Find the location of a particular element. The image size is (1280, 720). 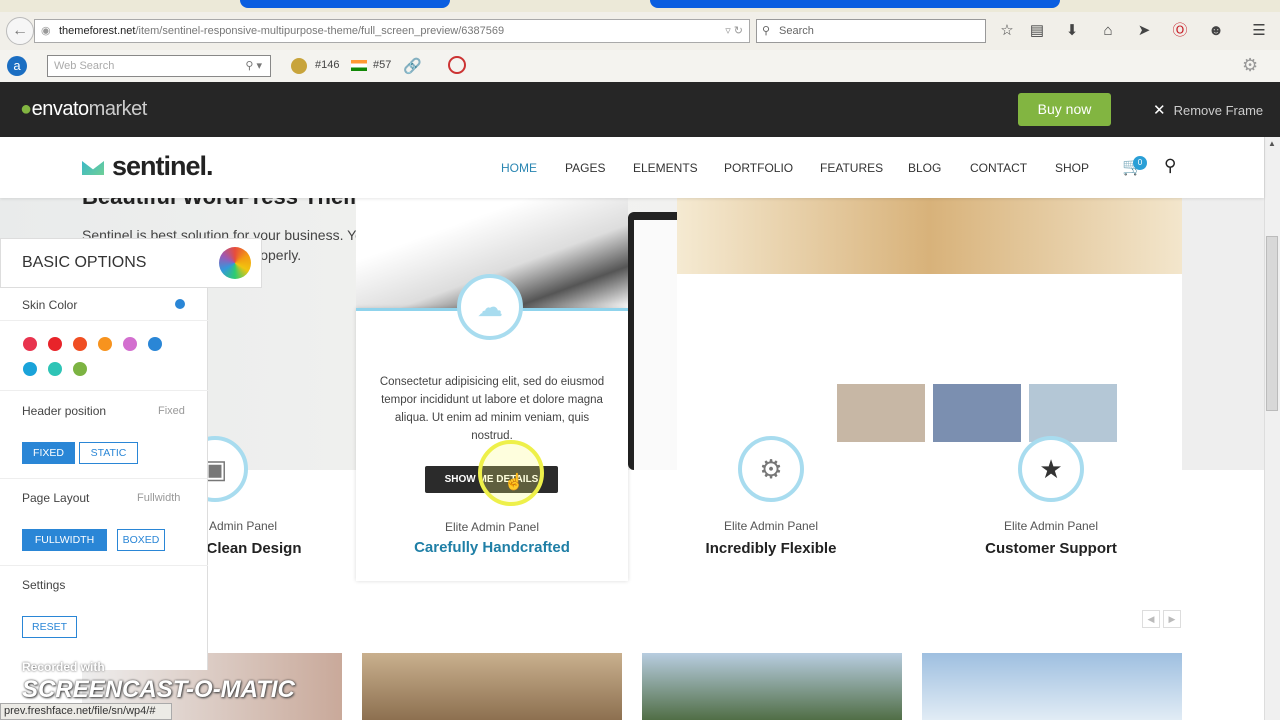

pinterest-icon: Ⓞ is located at coordinates (1180, 31).